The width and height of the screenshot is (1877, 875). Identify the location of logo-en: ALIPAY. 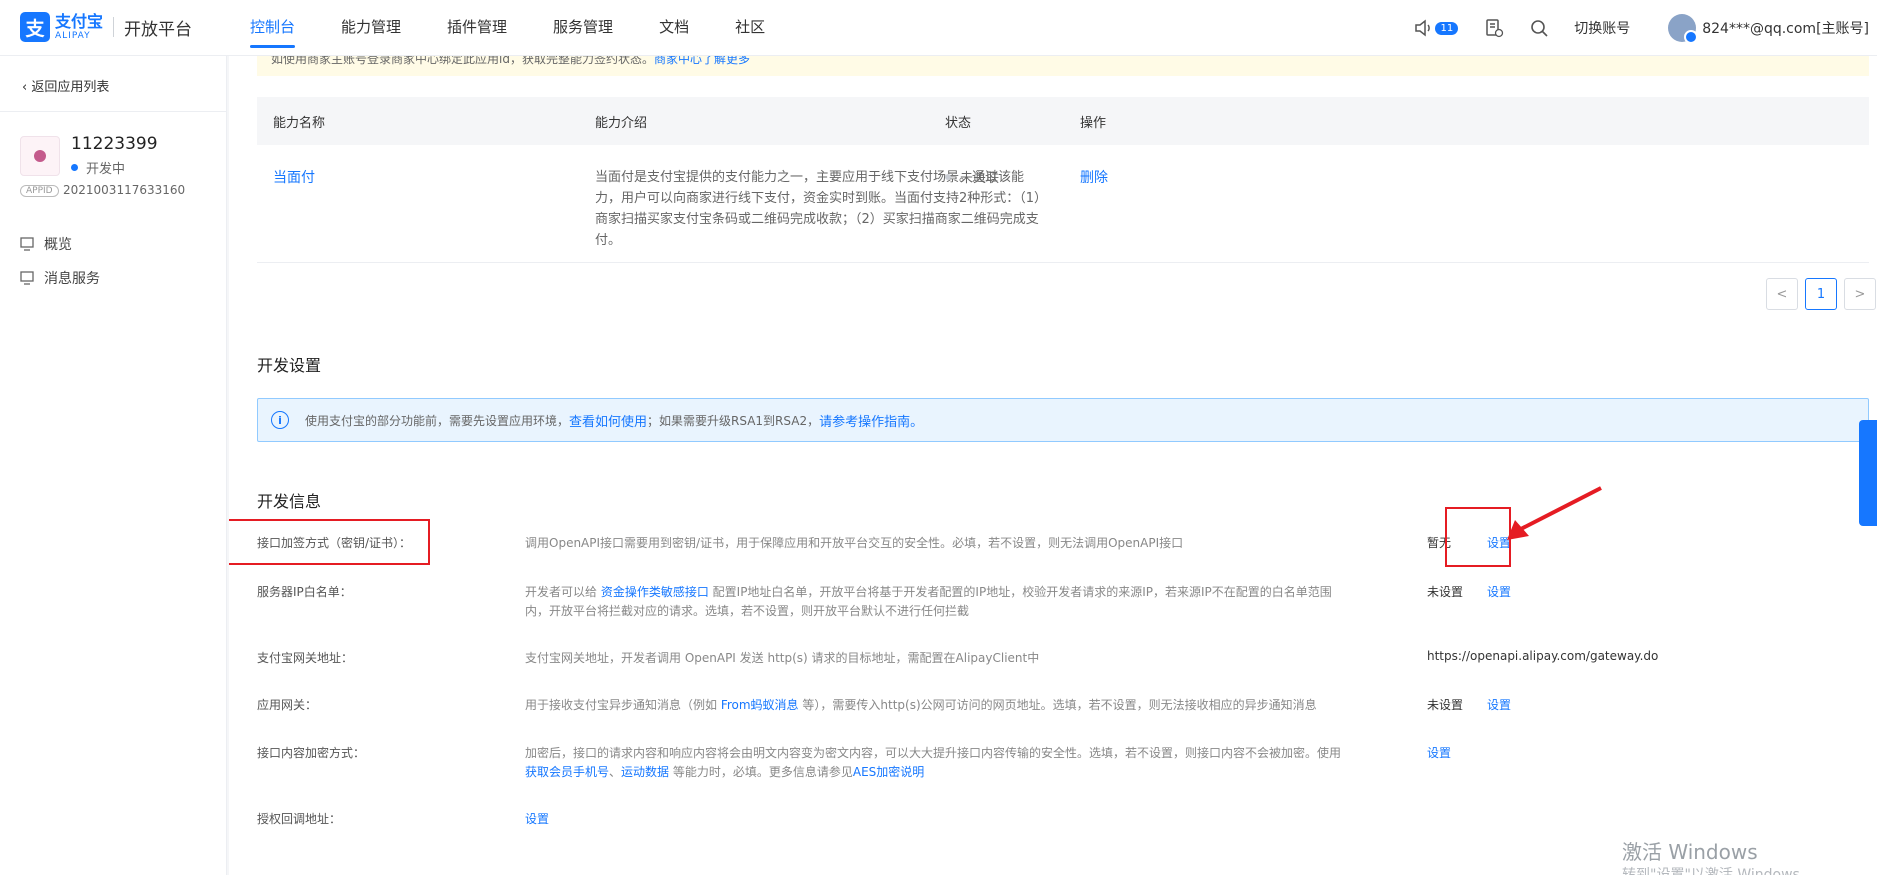
(73, 35).